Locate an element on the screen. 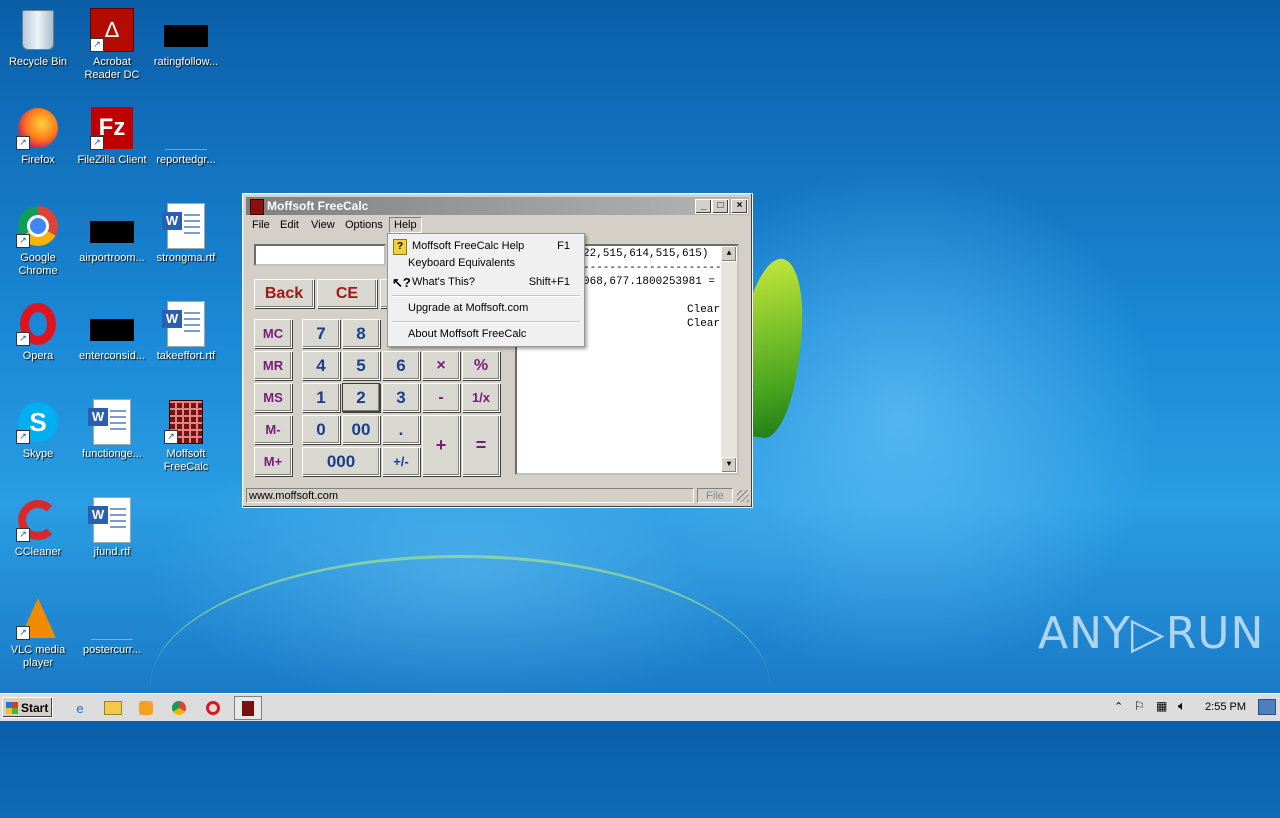 The height and width of the screenshot is (818, 1280). menu-file: File is located at coordinates (261, 225).